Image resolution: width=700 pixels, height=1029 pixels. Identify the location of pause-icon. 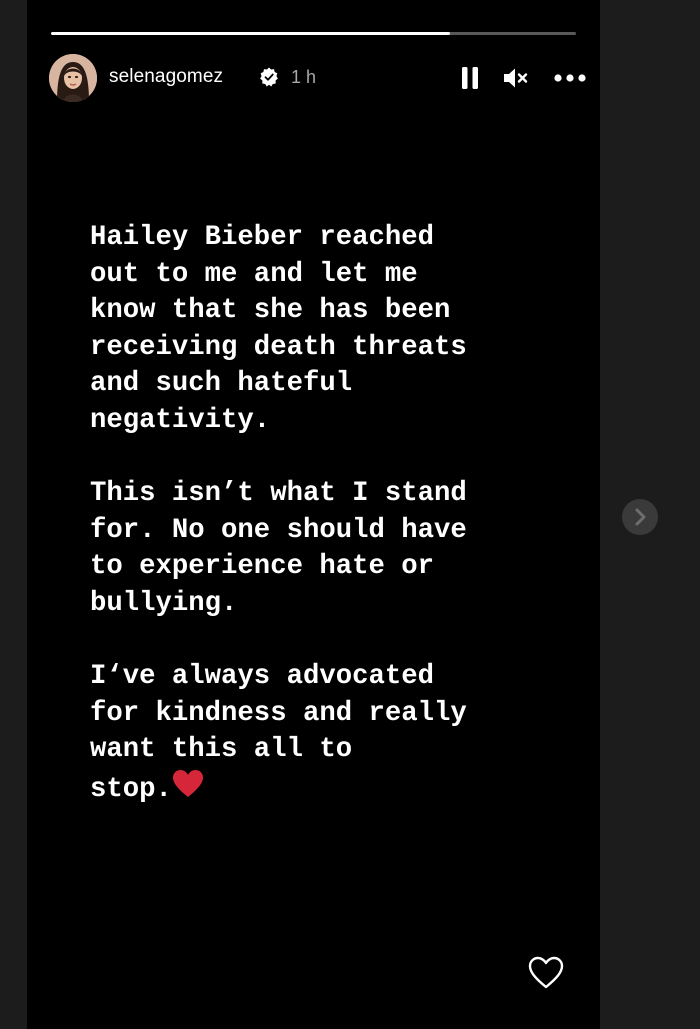
(470, 78).